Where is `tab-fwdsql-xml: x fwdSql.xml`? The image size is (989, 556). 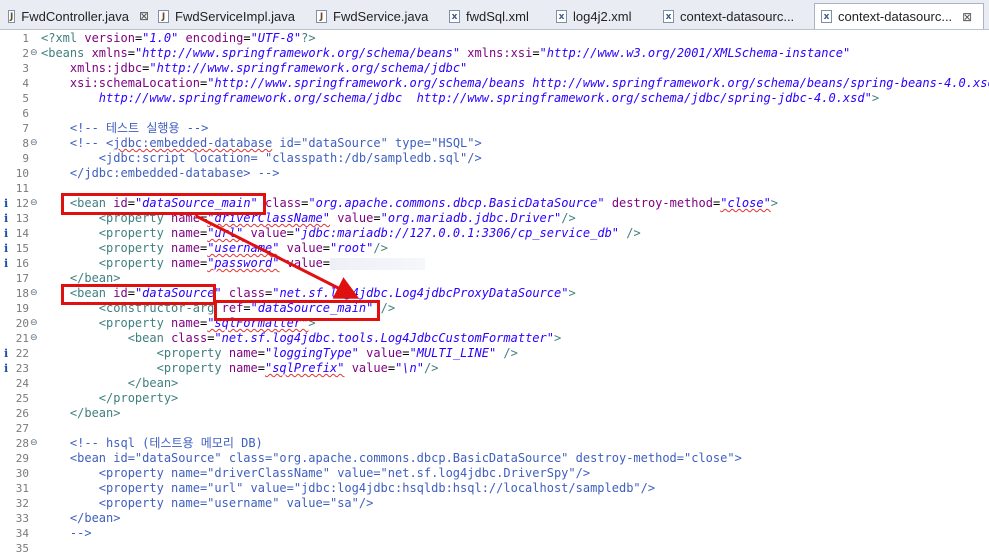
tab-fwdsql-xml: x fwdSql.xml is located at coordinates (495, 16).